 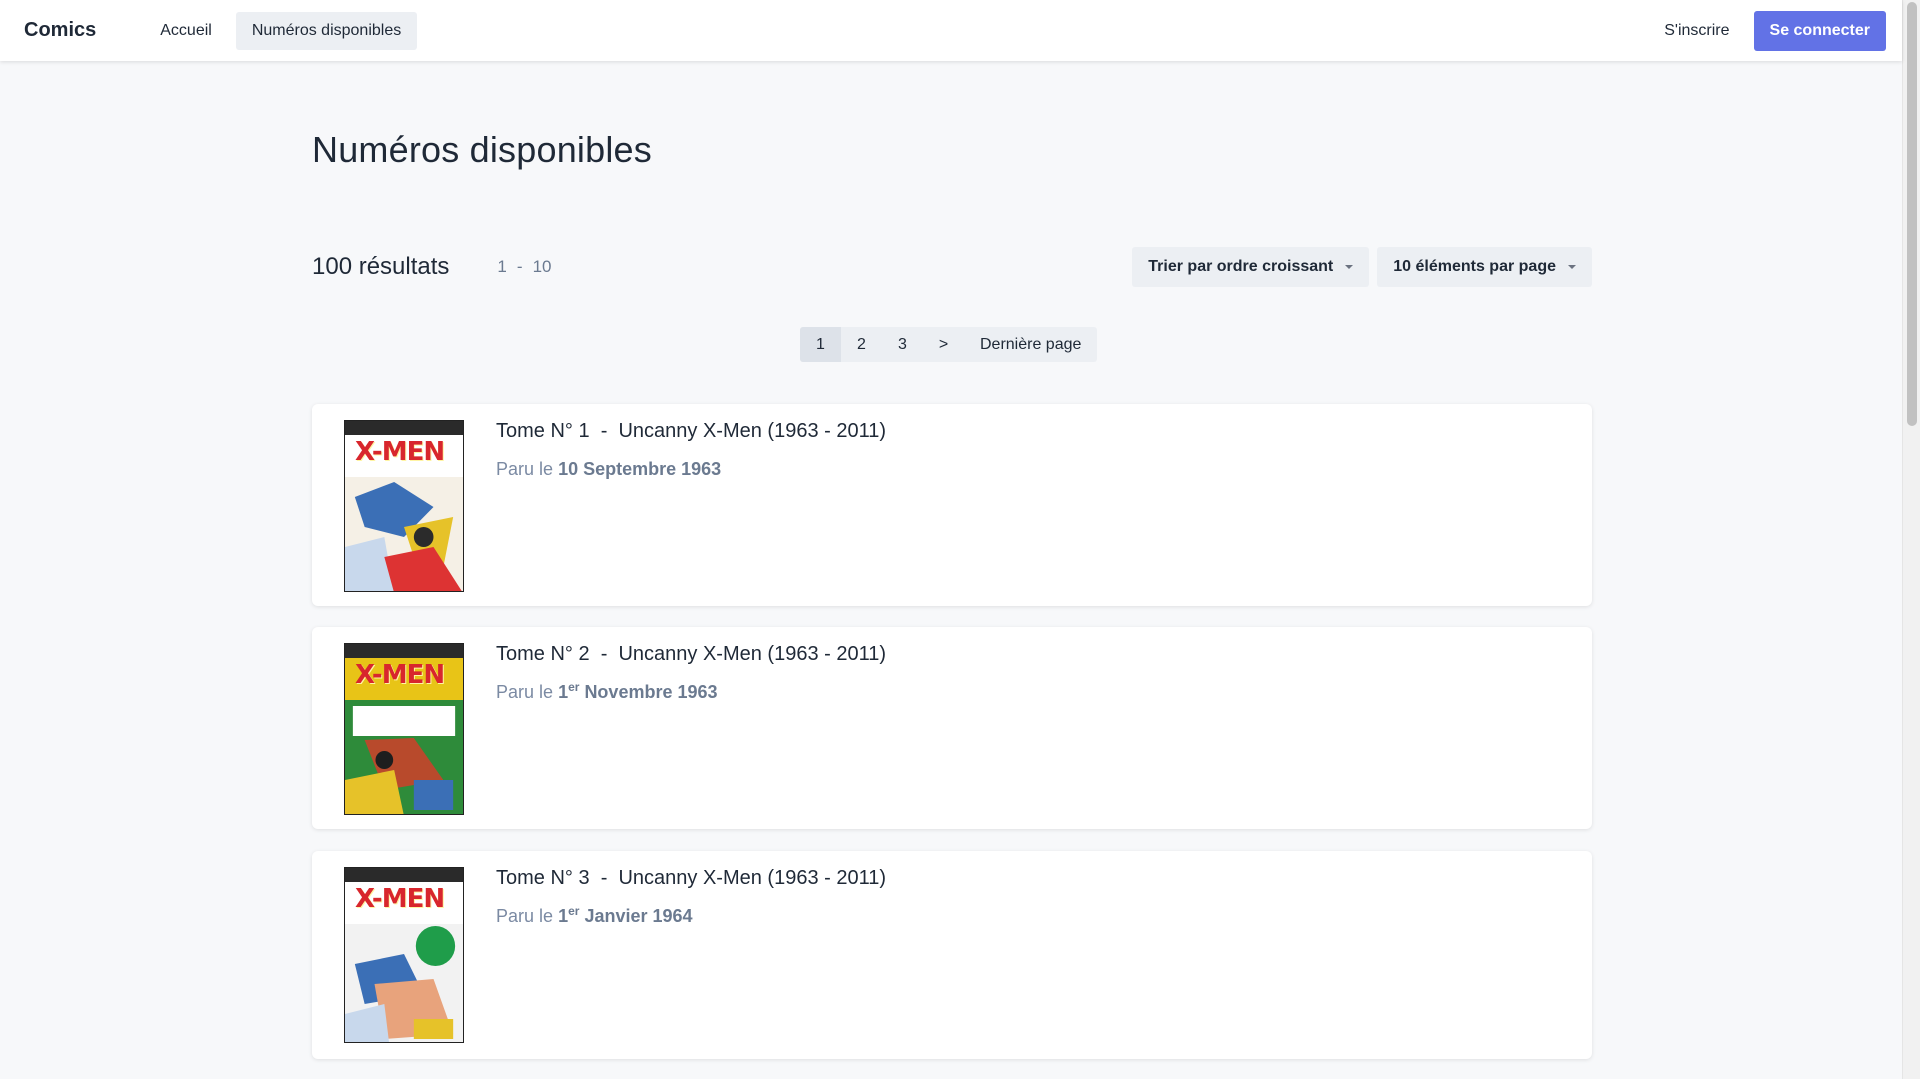 I want to click on range-end: 10, so click(x=542, y=266).